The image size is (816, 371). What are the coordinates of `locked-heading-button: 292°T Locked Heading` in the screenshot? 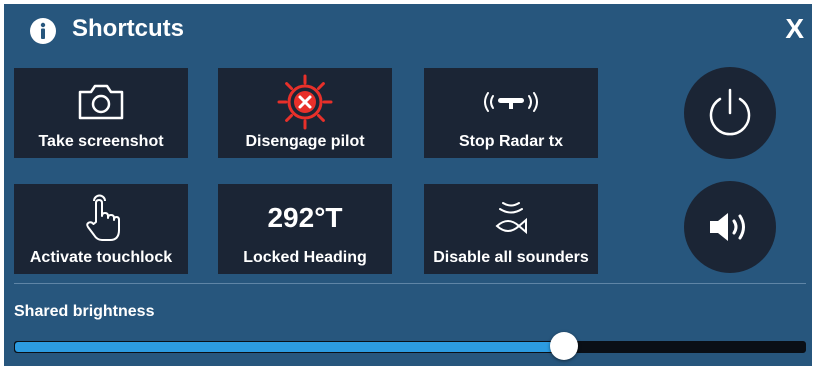 It's located at (305, 229).